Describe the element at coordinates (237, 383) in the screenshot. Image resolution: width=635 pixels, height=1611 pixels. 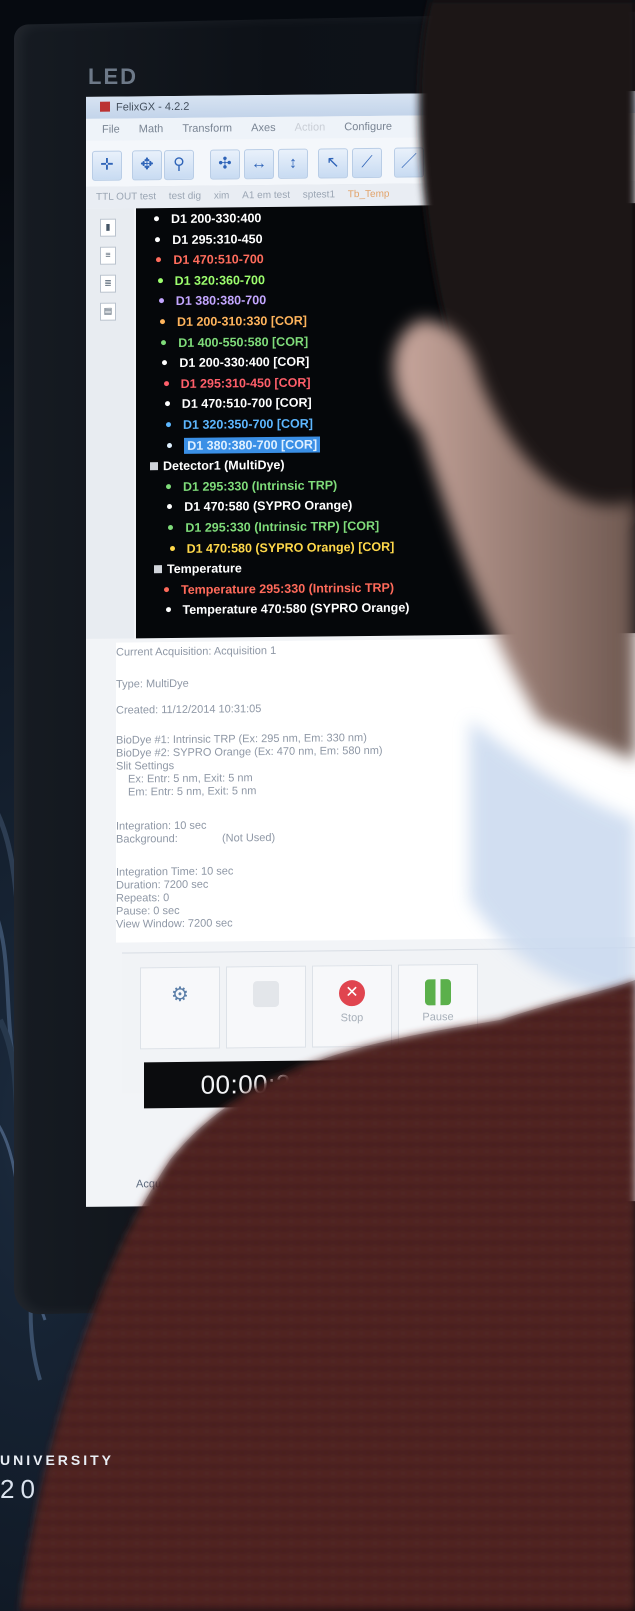
I see `tree-item-channel: D1 295:310-450 [COR]` at that location.